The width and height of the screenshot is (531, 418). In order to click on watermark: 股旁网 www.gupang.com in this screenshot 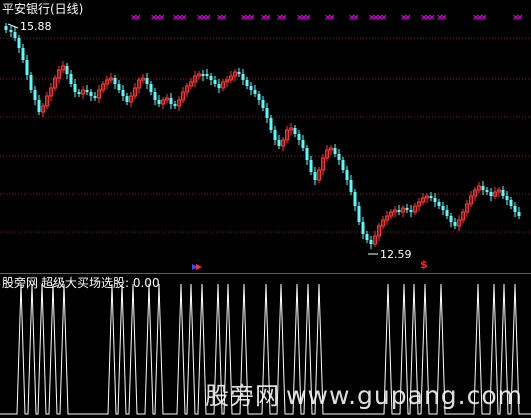, I will do `click(364, 393)`.